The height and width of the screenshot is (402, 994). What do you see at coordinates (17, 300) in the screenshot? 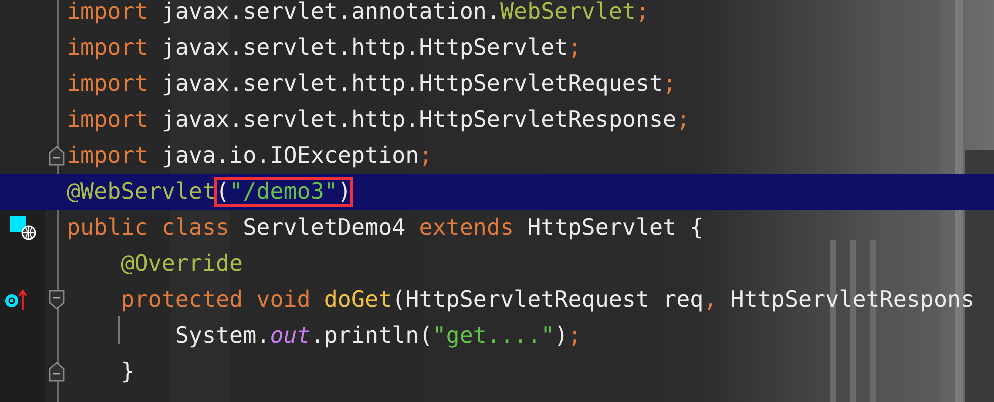
I see `override-method-icon` at bounding box center [17, 300].